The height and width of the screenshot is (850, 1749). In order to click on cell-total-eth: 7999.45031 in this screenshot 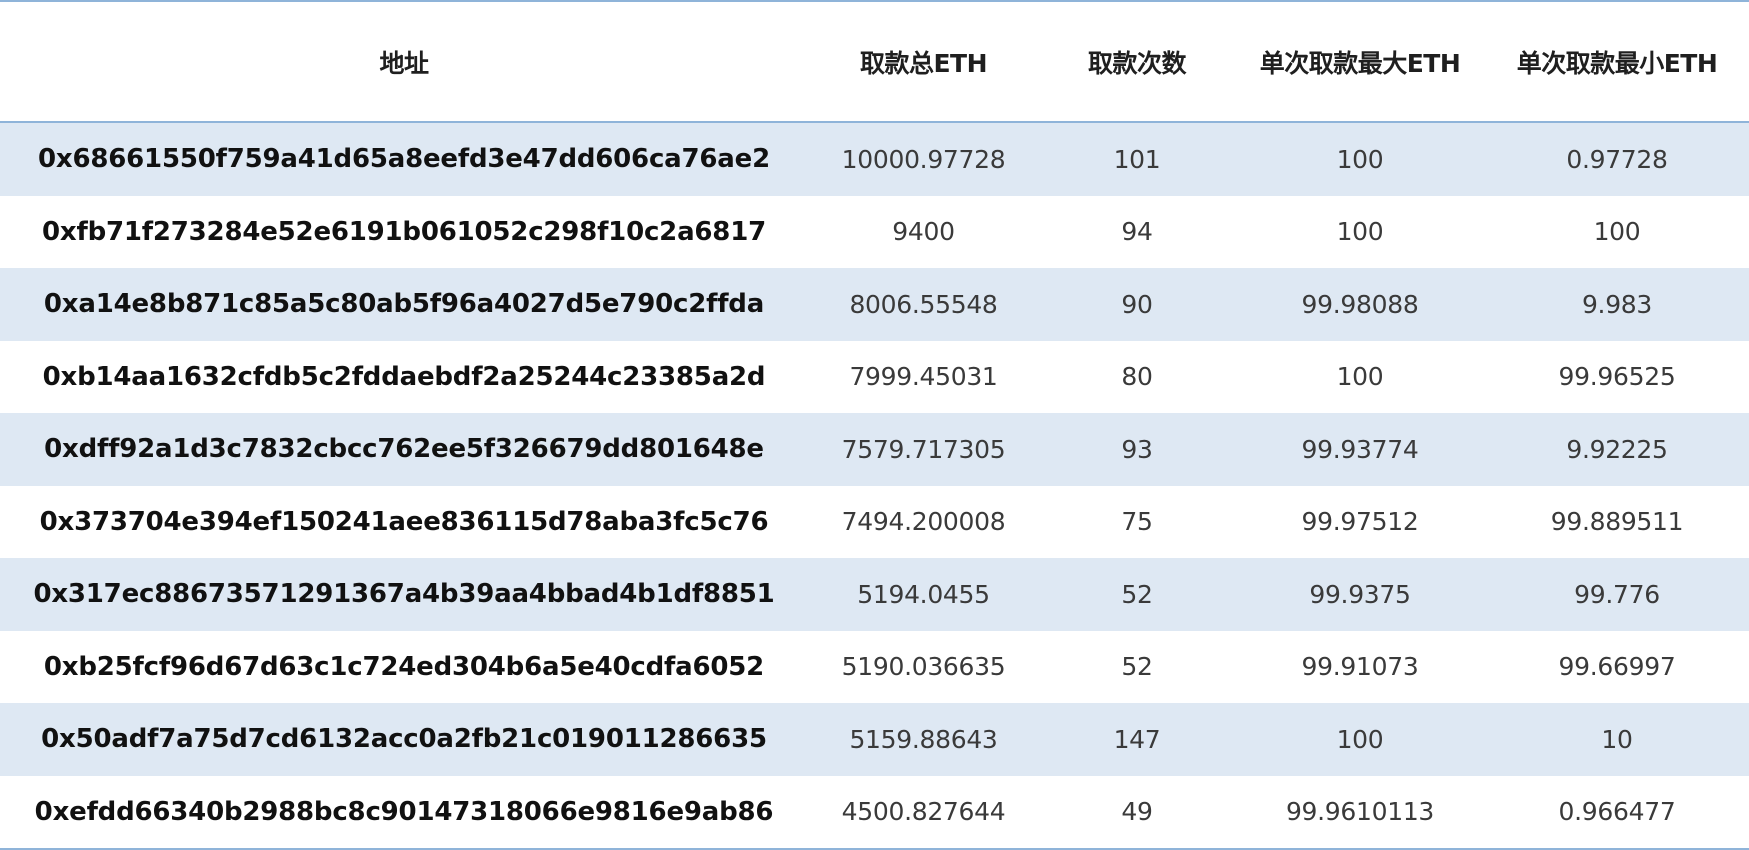, I will do `click(923, 377)`.